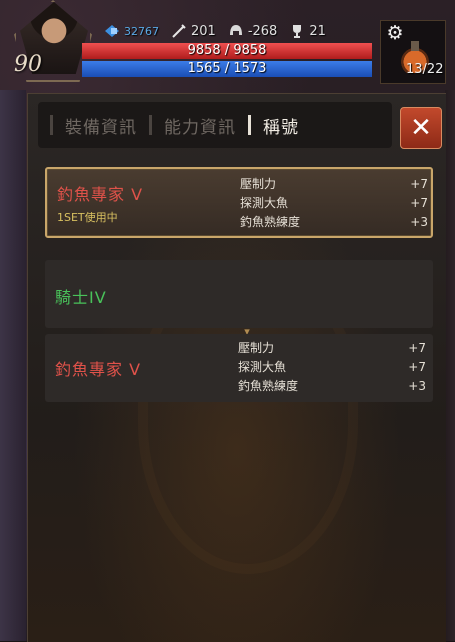  What do you see at coordinates (281, 125) in the screenshot?
I see `tab-titles: 稱號` at bounding box center [281, 125].